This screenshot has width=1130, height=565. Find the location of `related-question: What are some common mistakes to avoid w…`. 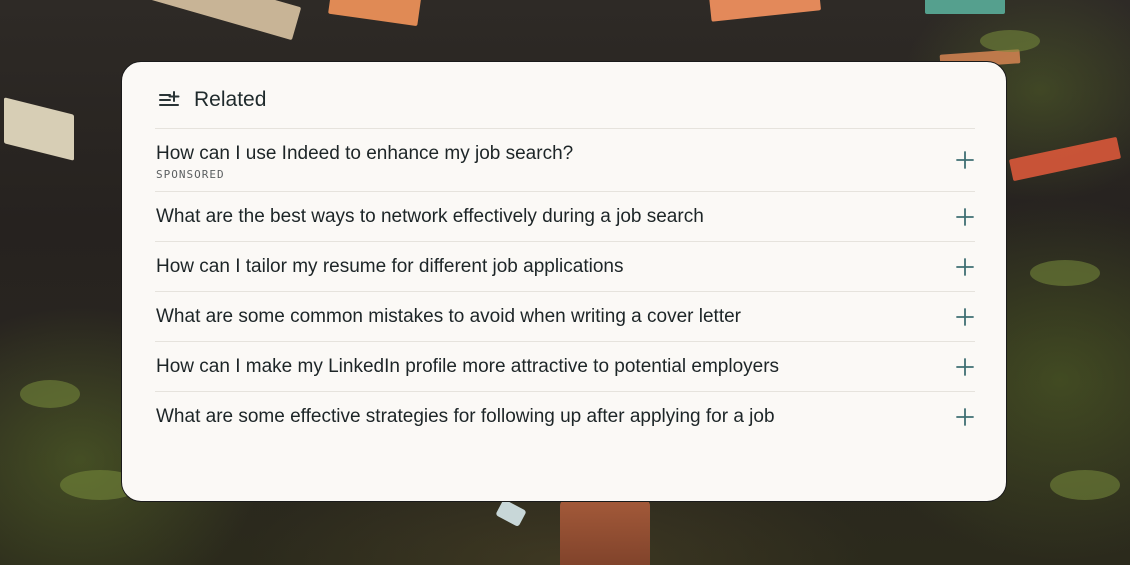

related-question: What are some common mistakes to avoid w… is located at coordinates (449, 316).